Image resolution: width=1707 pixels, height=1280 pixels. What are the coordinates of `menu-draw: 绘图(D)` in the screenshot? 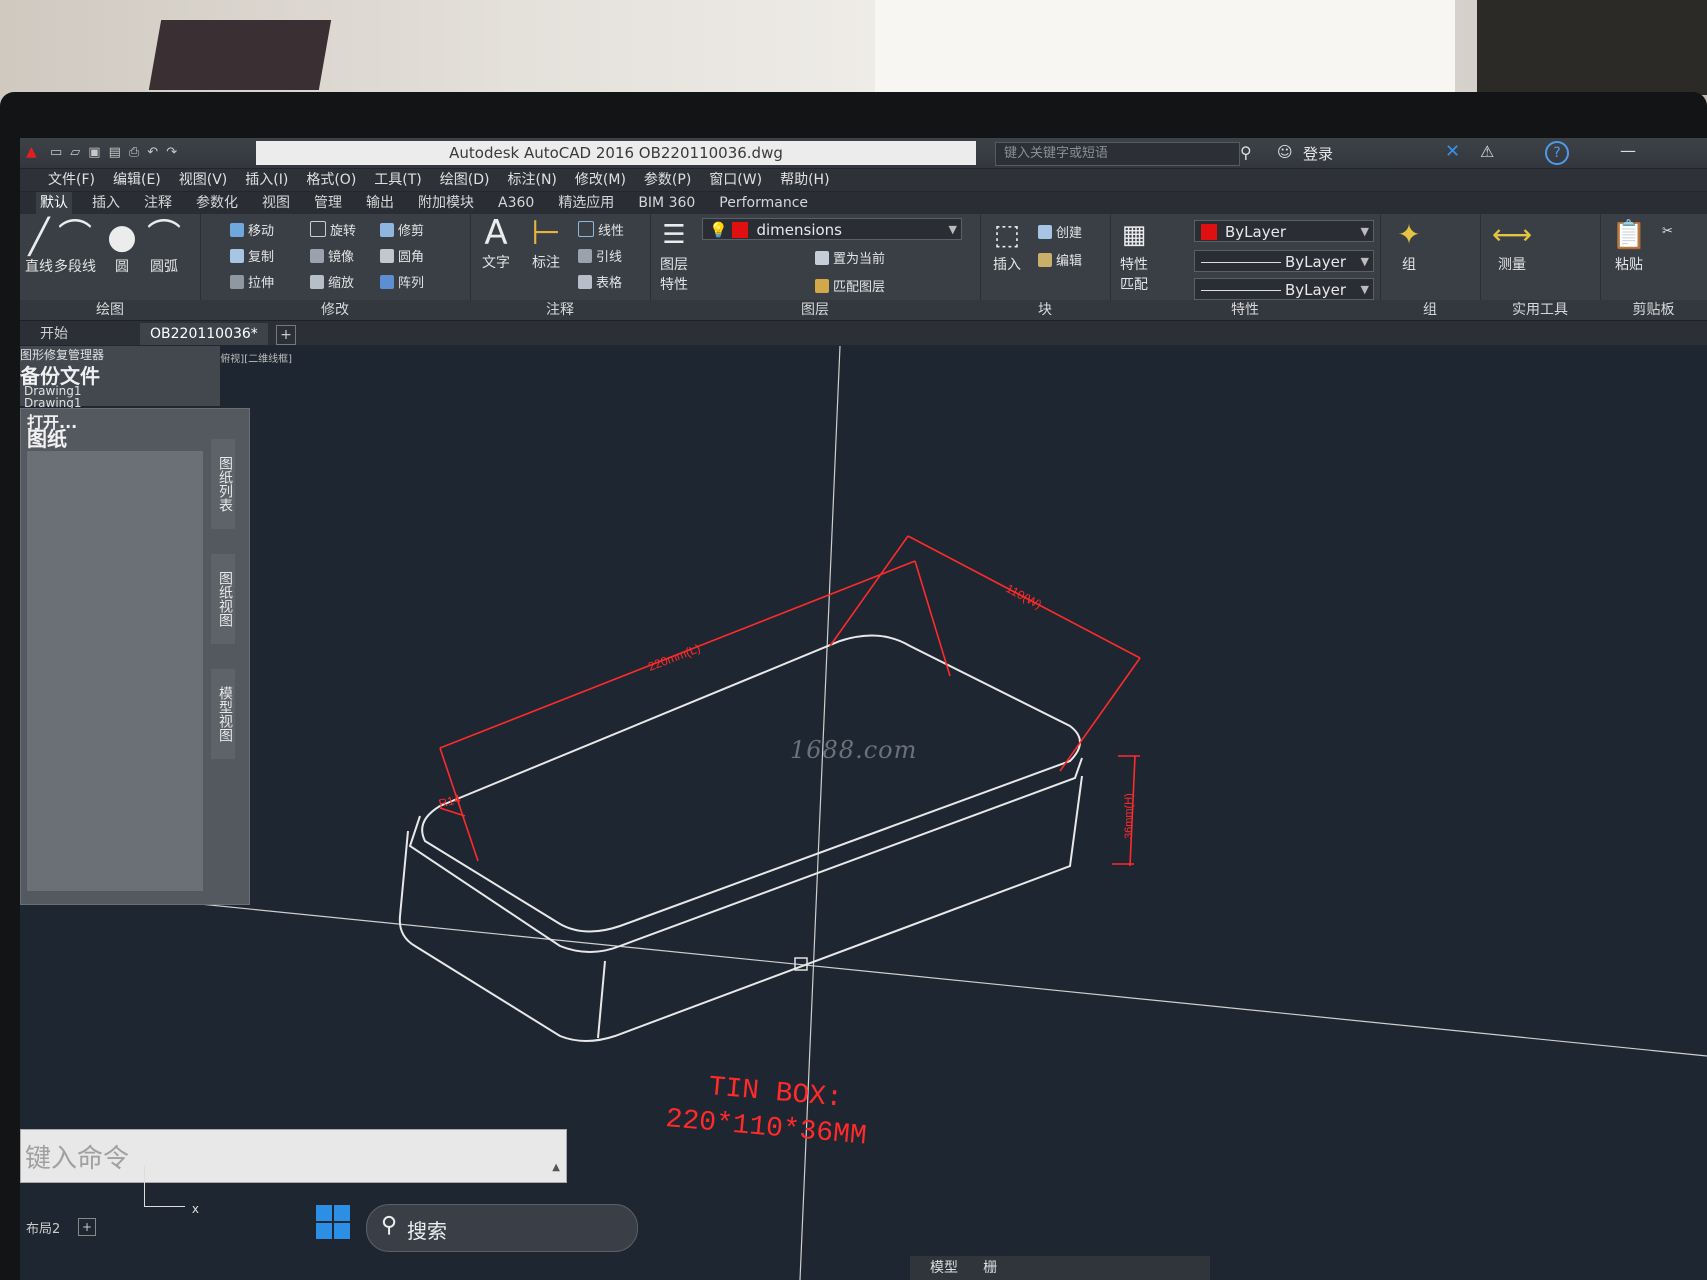 It's located at (465, 180).